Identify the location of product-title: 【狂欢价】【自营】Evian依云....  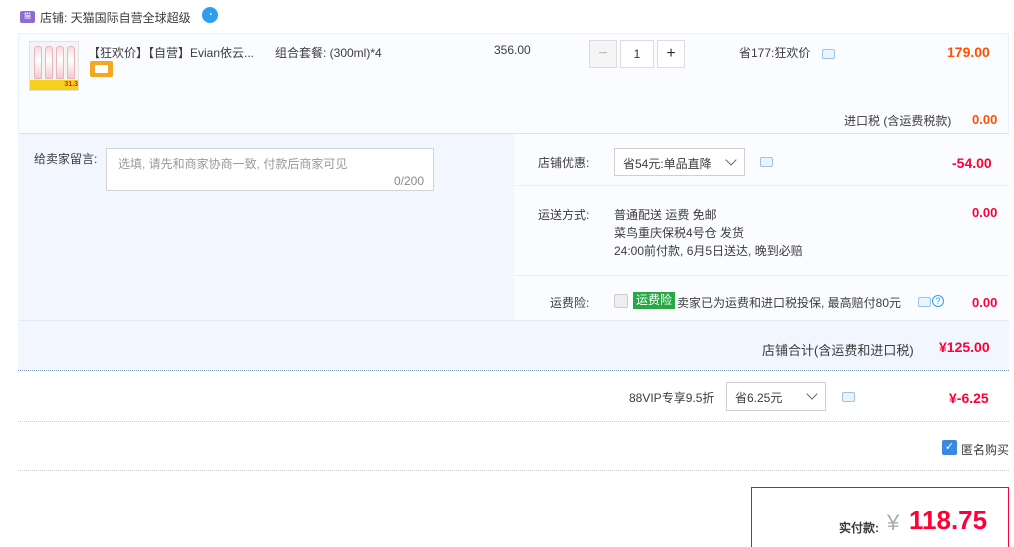
(171, 52).